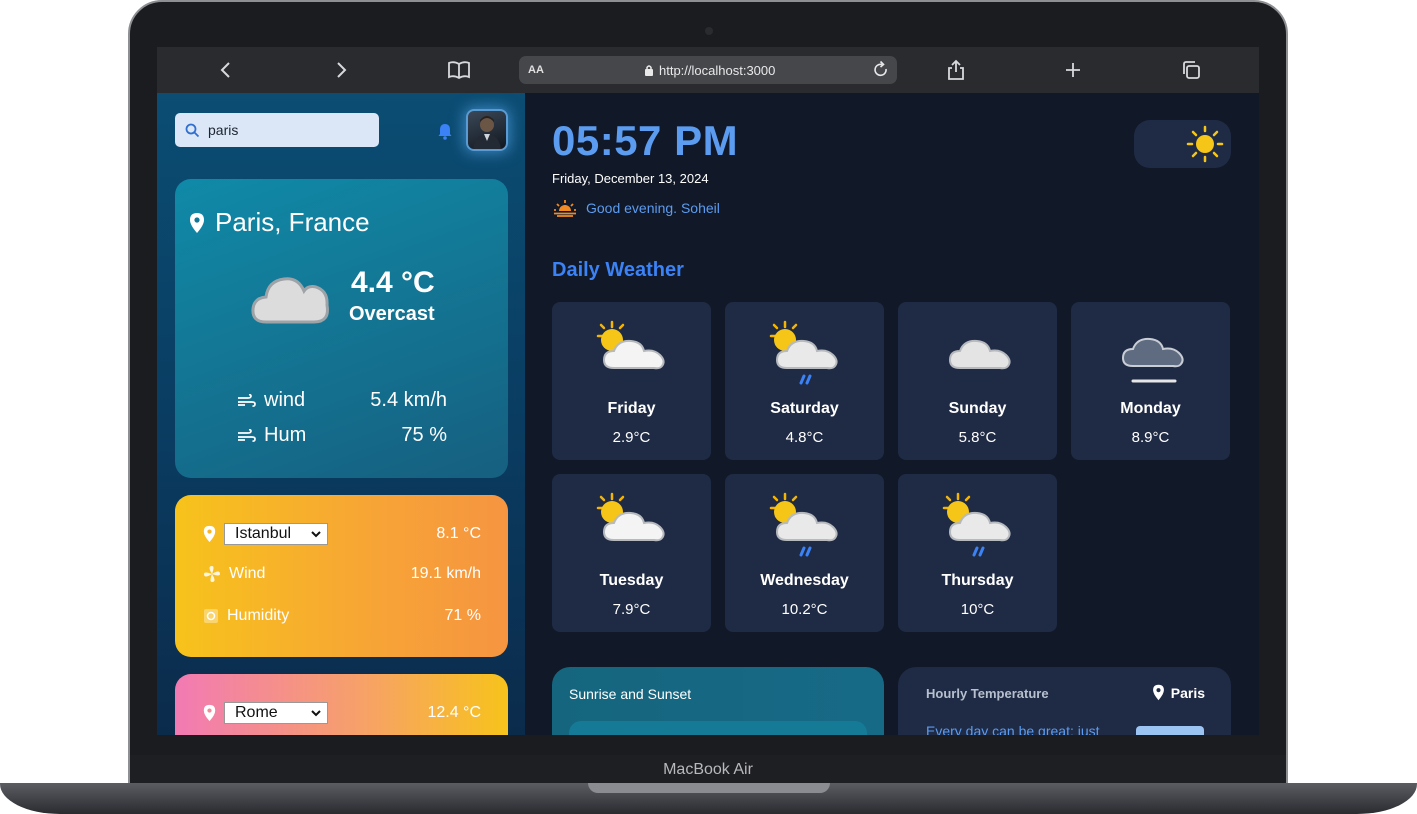 This screenshot has width=1417, height=814. What do you see at coordinates (408, 400) in the screenshot?
I see `wind-value: 5.4 km/h` at bounding box center [408, 400].